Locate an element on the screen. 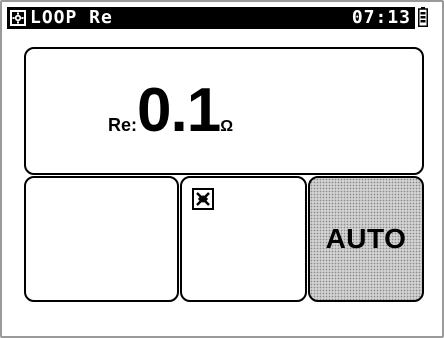 This screenshot has width=444, height=338. sub-result-panel is located at coordinates (101, 239).